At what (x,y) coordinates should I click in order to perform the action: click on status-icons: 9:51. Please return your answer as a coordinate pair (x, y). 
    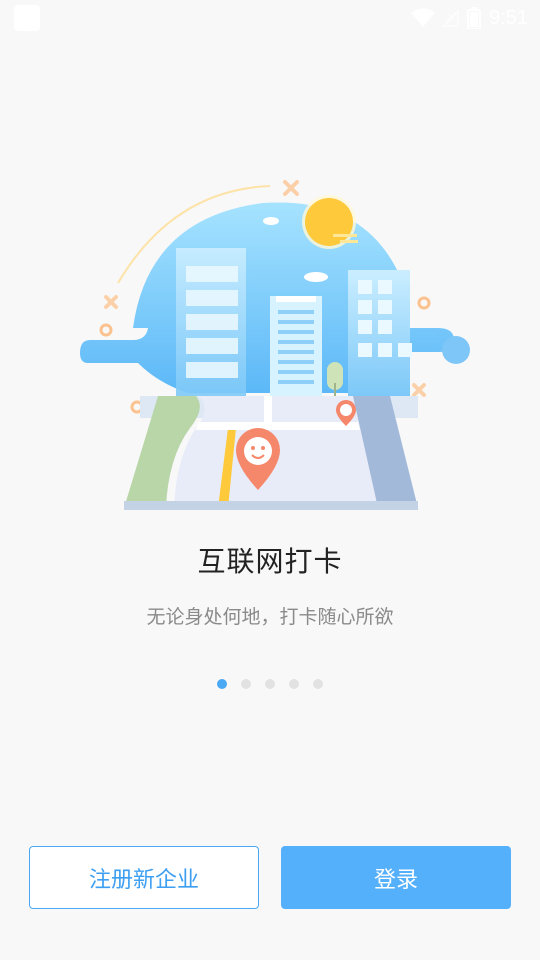
    Looking at the image, I should click on (469, 18).